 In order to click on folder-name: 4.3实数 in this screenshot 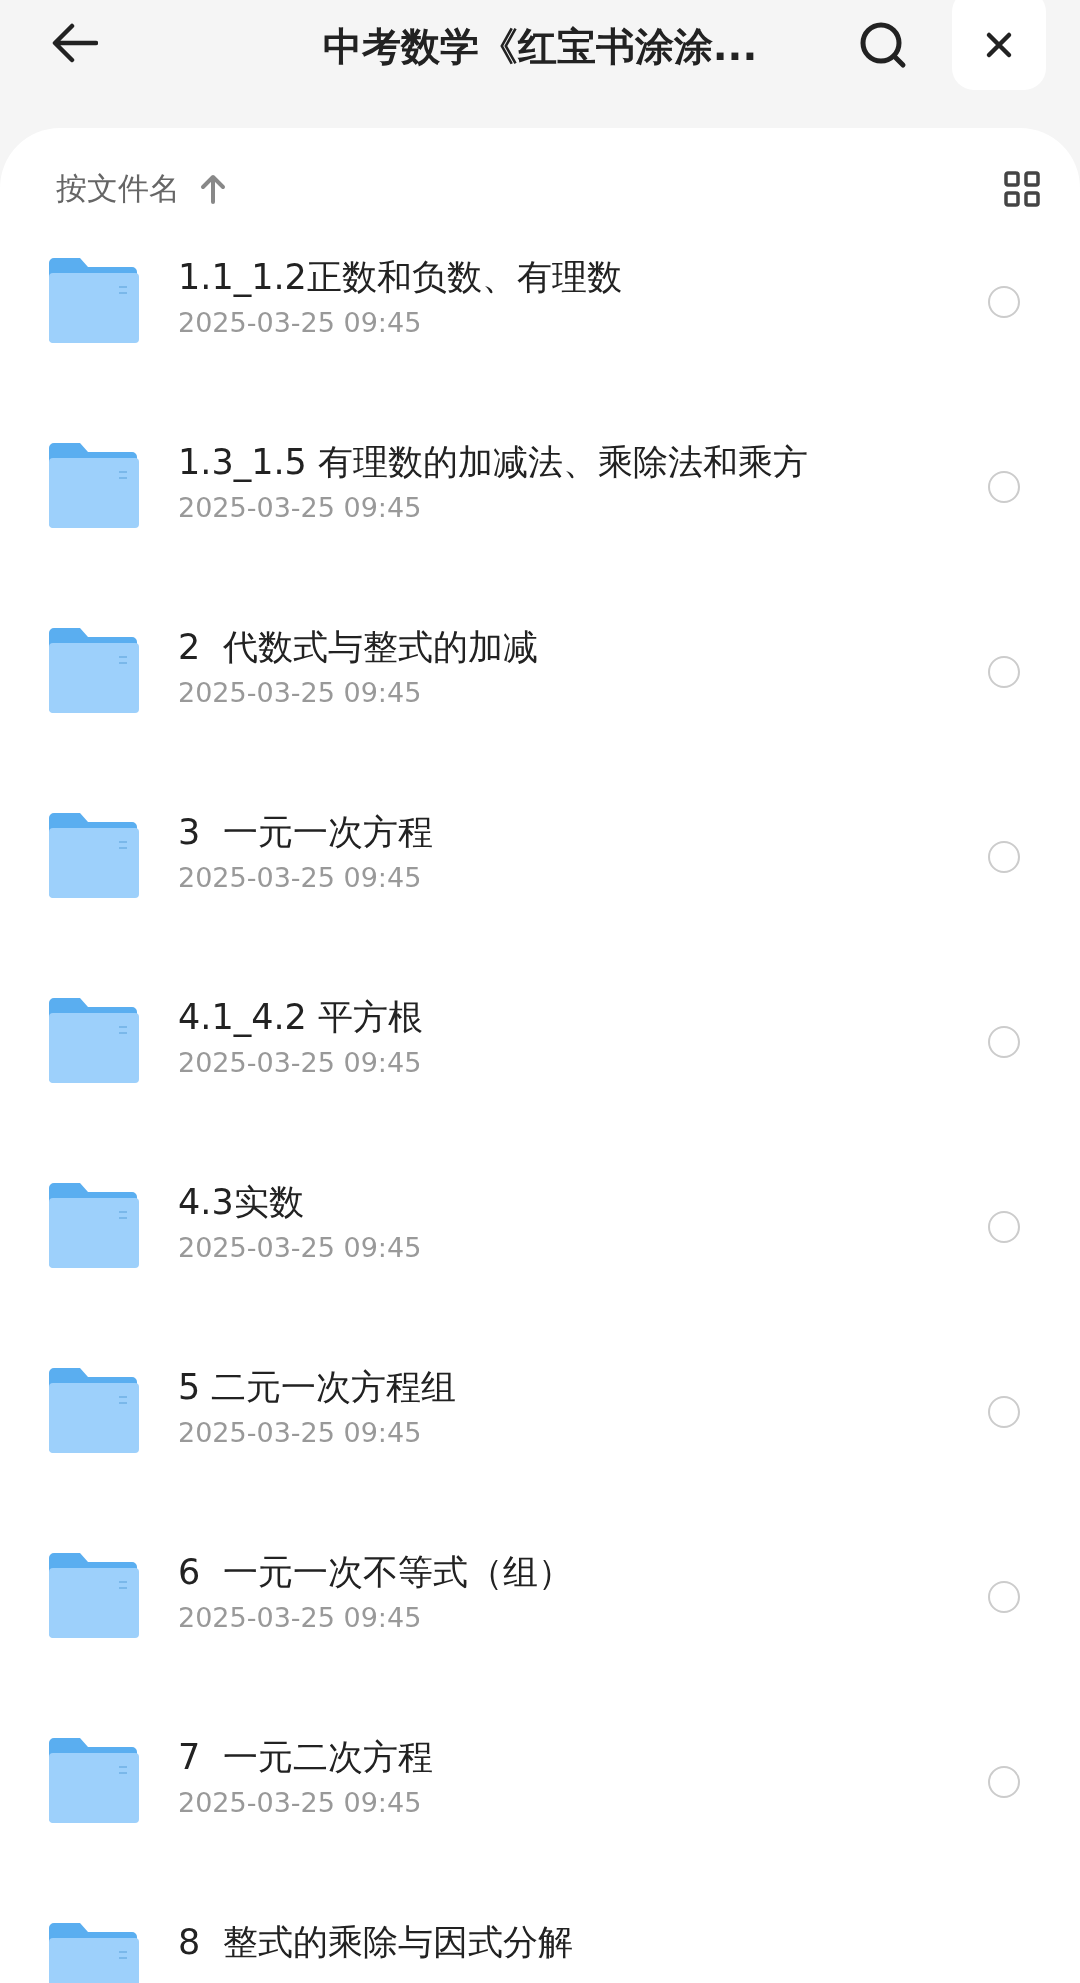, I will do `click(300, 1202)`.